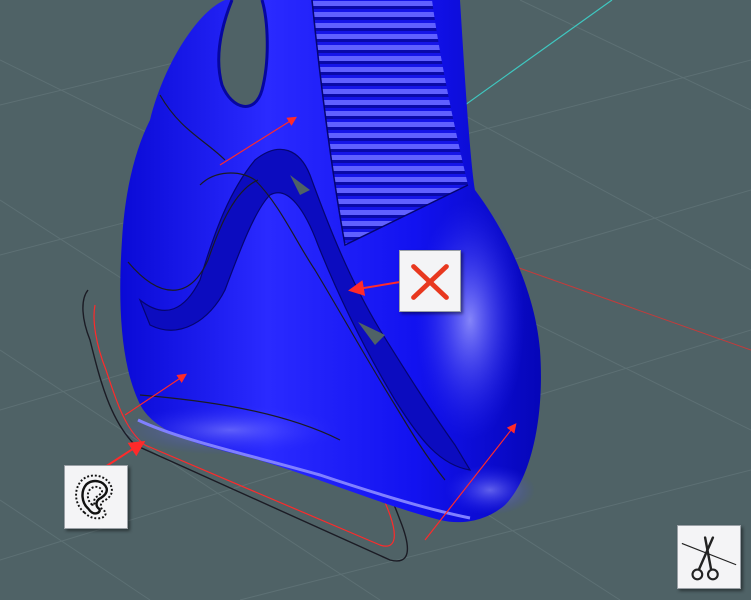  I want to click on offset-curve-tool-button, so click(96, 497).